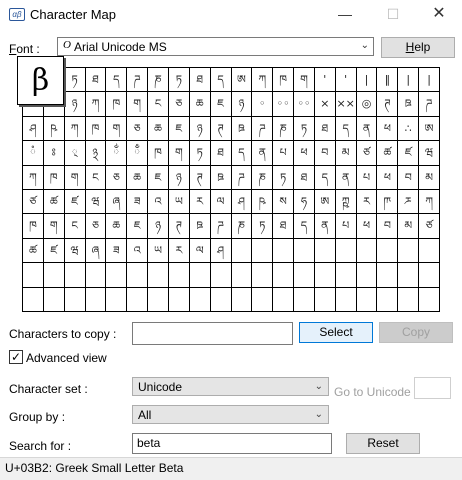 The height and width of the screenshot is (480, 462). Describe the element at coordinates (138, 177) in the screenshot. I see `character-cell: ཆ` at that location.